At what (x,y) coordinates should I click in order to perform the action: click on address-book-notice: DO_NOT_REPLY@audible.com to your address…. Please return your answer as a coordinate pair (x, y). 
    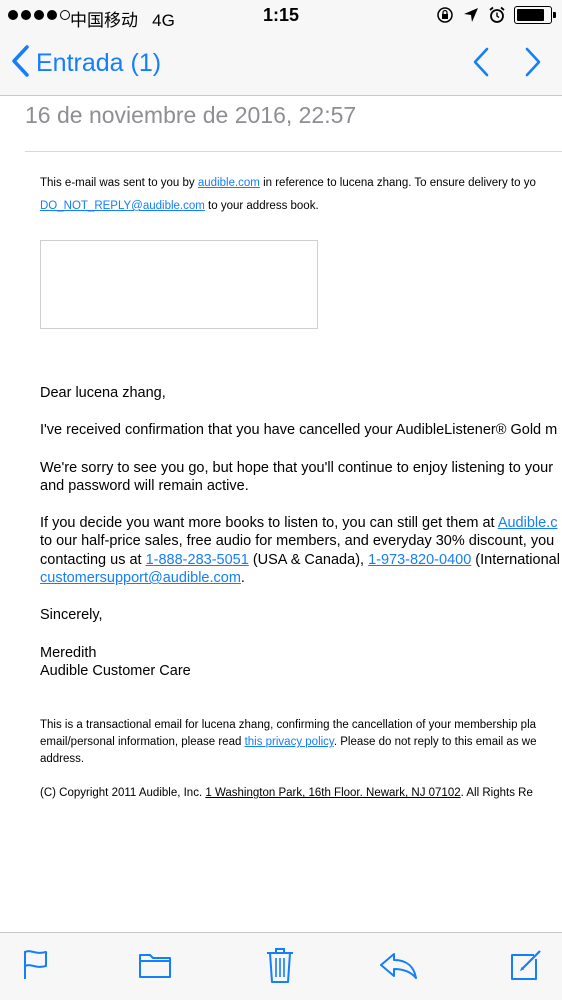
    Looking at the image, I should click on (301, 206).